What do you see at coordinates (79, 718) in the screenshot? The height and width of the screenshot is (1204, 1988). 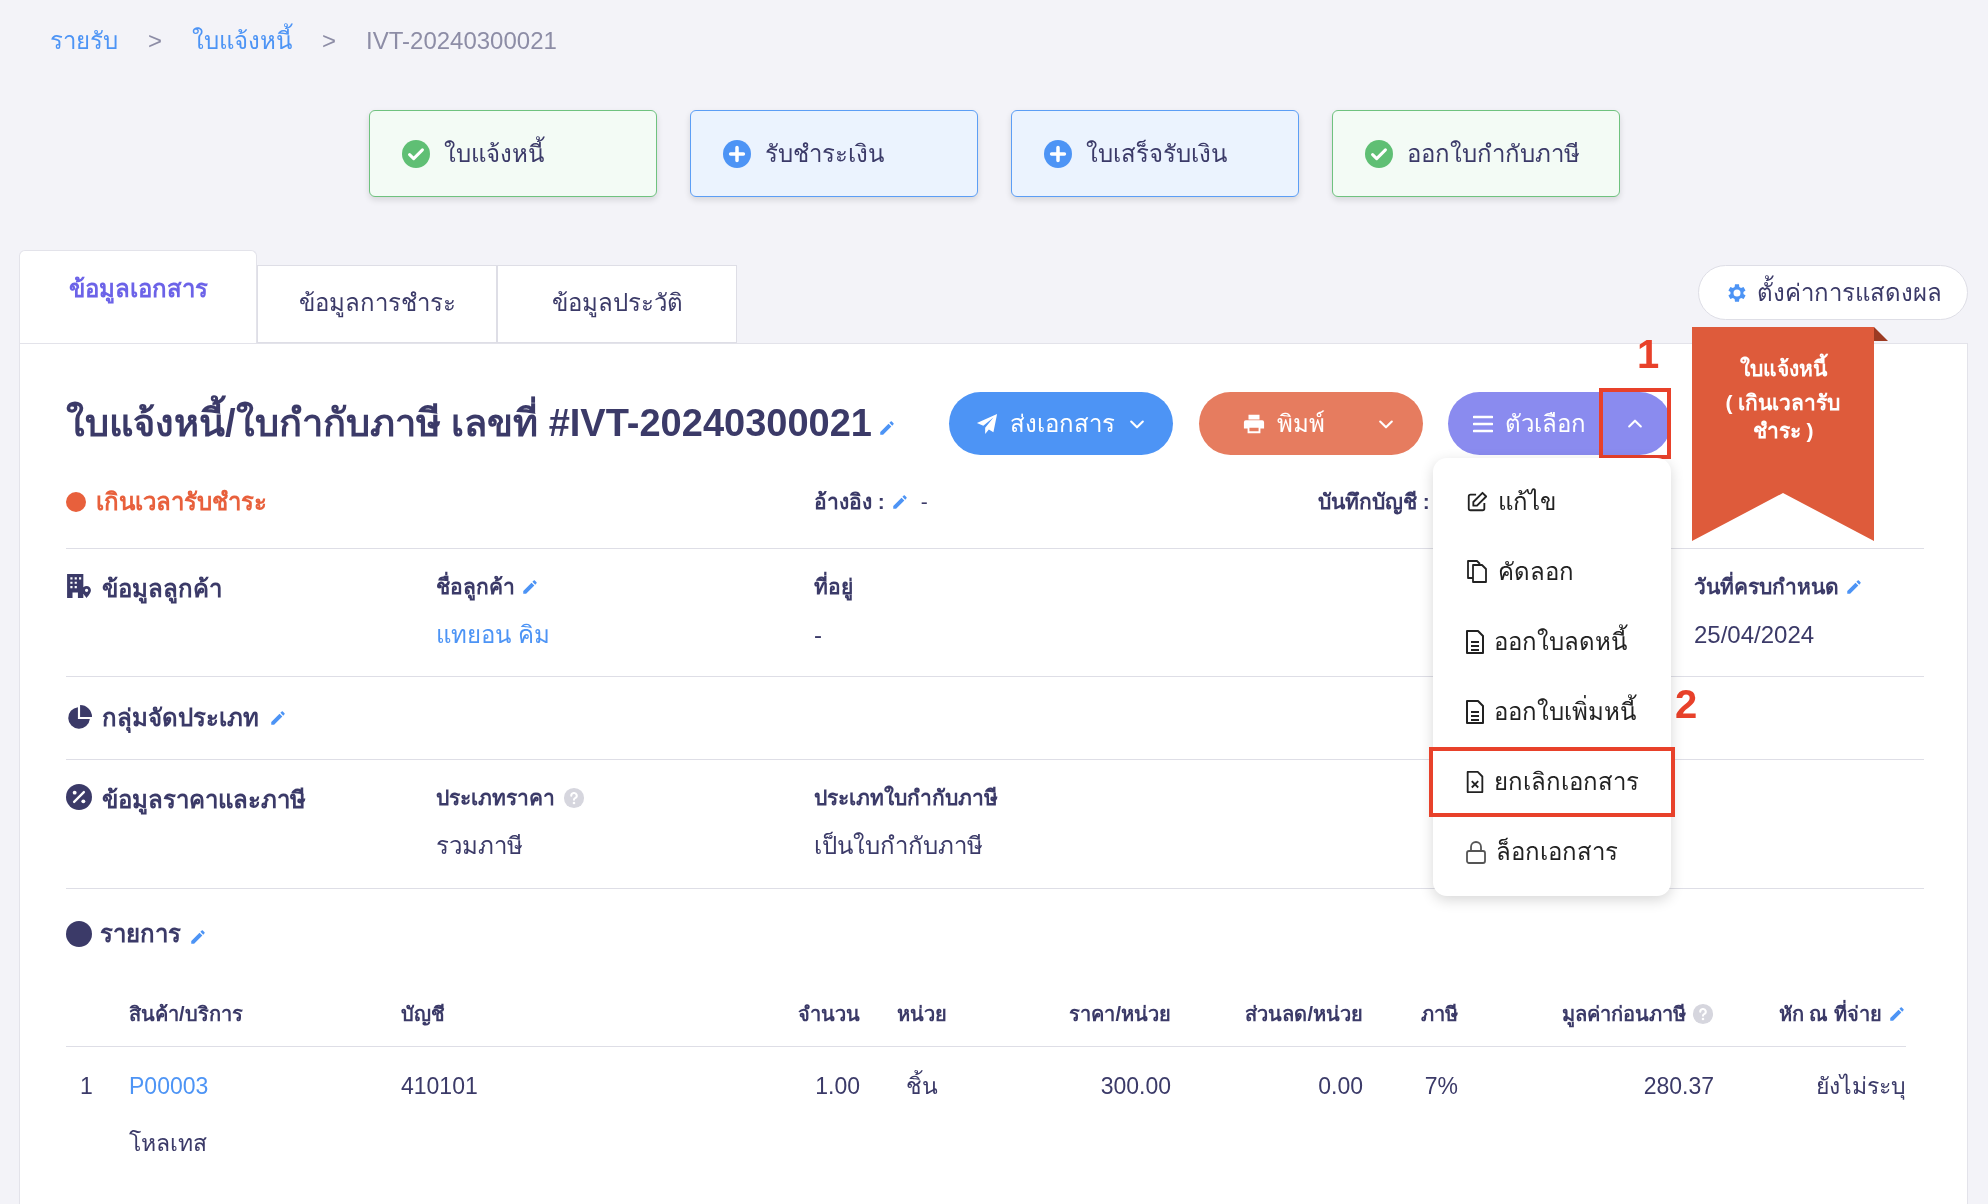 I see `pie-chart-icon` at bounding box center [79, 718].